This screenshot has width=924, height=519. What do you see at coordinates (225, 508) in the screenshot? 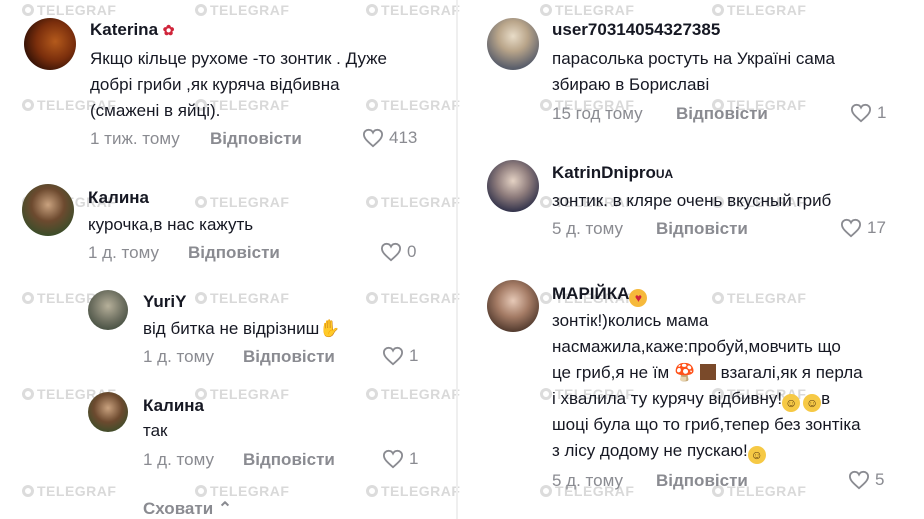
I see `chevron-up-icon: ⌃` at bounding box center [225, 508].